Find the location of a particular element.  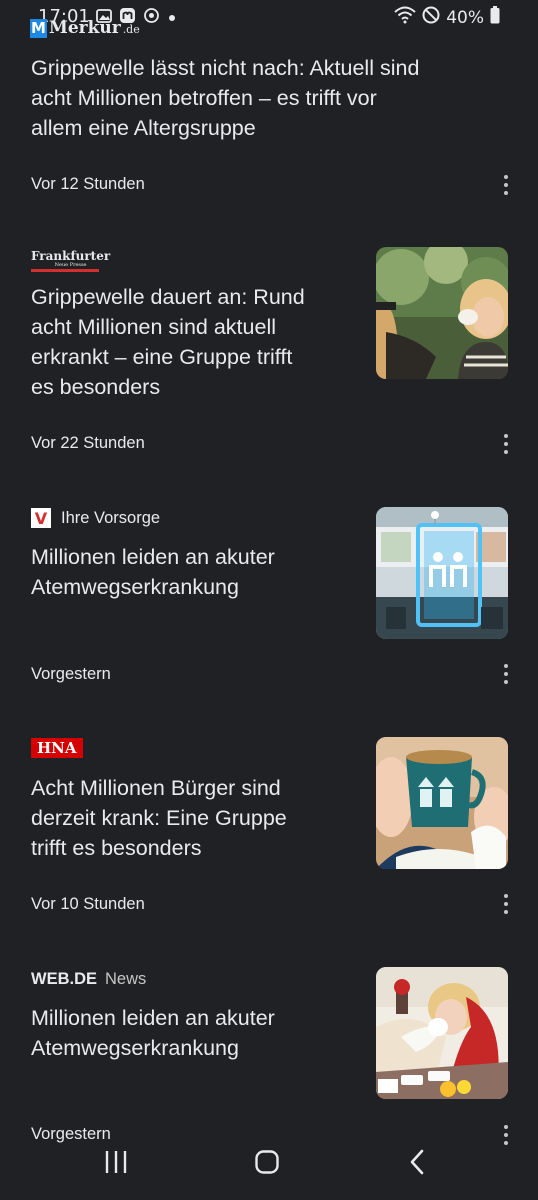

merkur-logo: M Merkur .de is located at coordinates (85, 28).